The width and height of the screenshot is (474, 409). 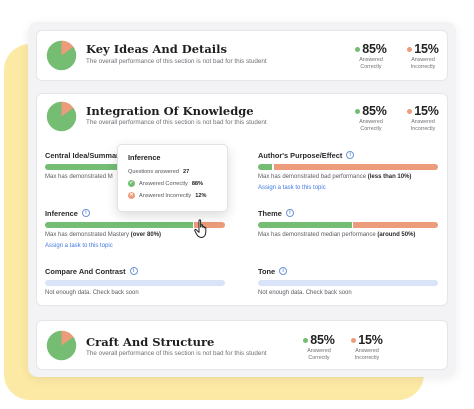 What do you see at coordinates (267, 271) in the screenshot?
I see `topic-name: Tone` at bounding box center [267, 271].